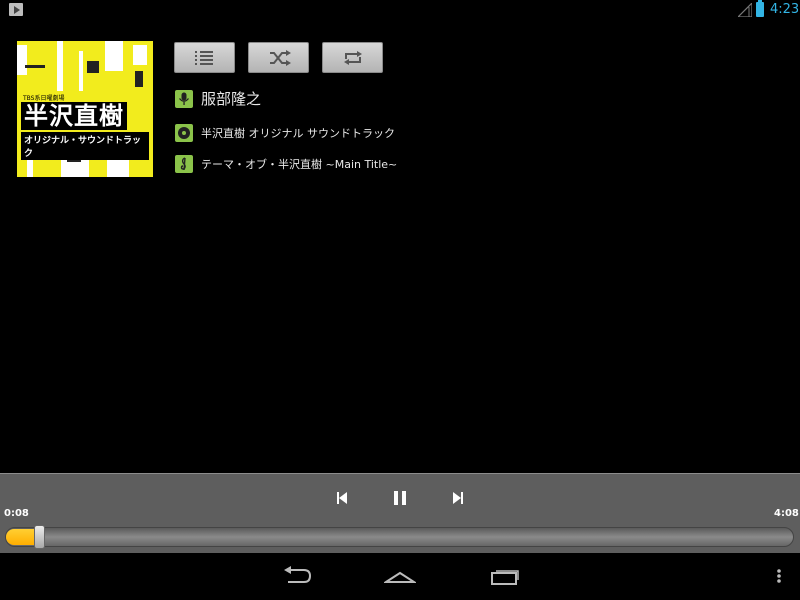 This screenshot has width=800, height=600. What do you see at coordinates (505, 576) in the screenshot?
I see `recent-apps-icon` at bounding box center [505, 576].